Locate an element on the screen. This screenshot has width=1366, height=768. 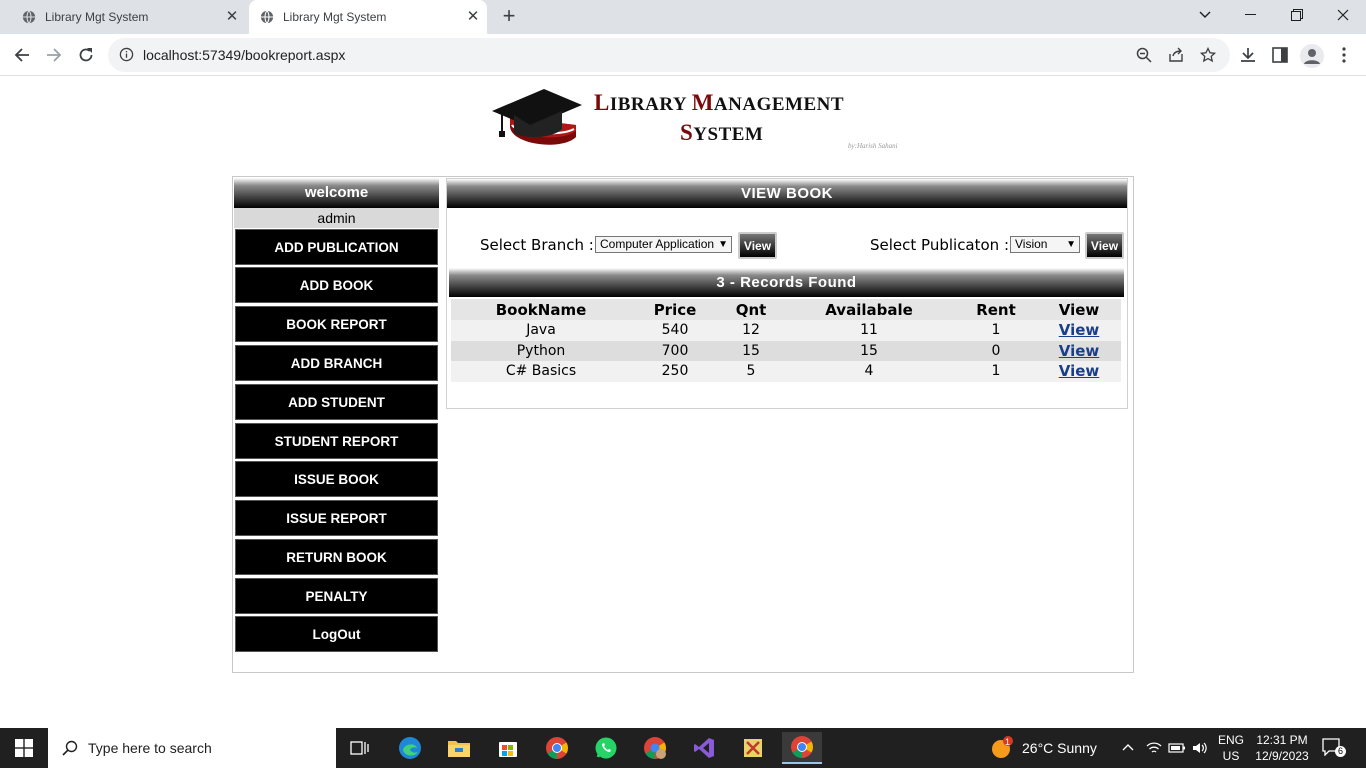
logo-title-line2: SYSTEM is located at coordinates (722, 132).